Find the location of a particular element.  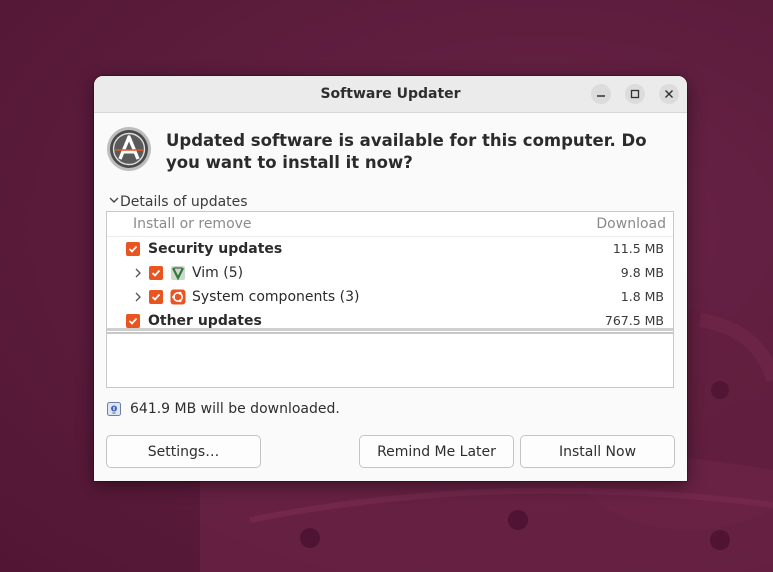

pane-resize-handle is located at coordinates (390, 329).